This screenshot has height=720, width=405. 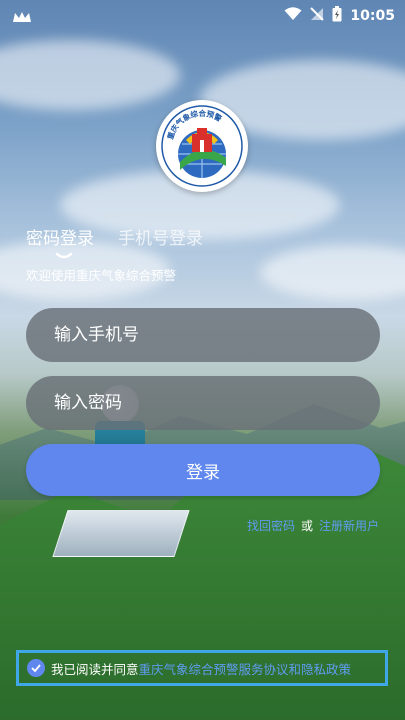 I want to click on status-right: 10:05, so click(x=339, y=16).